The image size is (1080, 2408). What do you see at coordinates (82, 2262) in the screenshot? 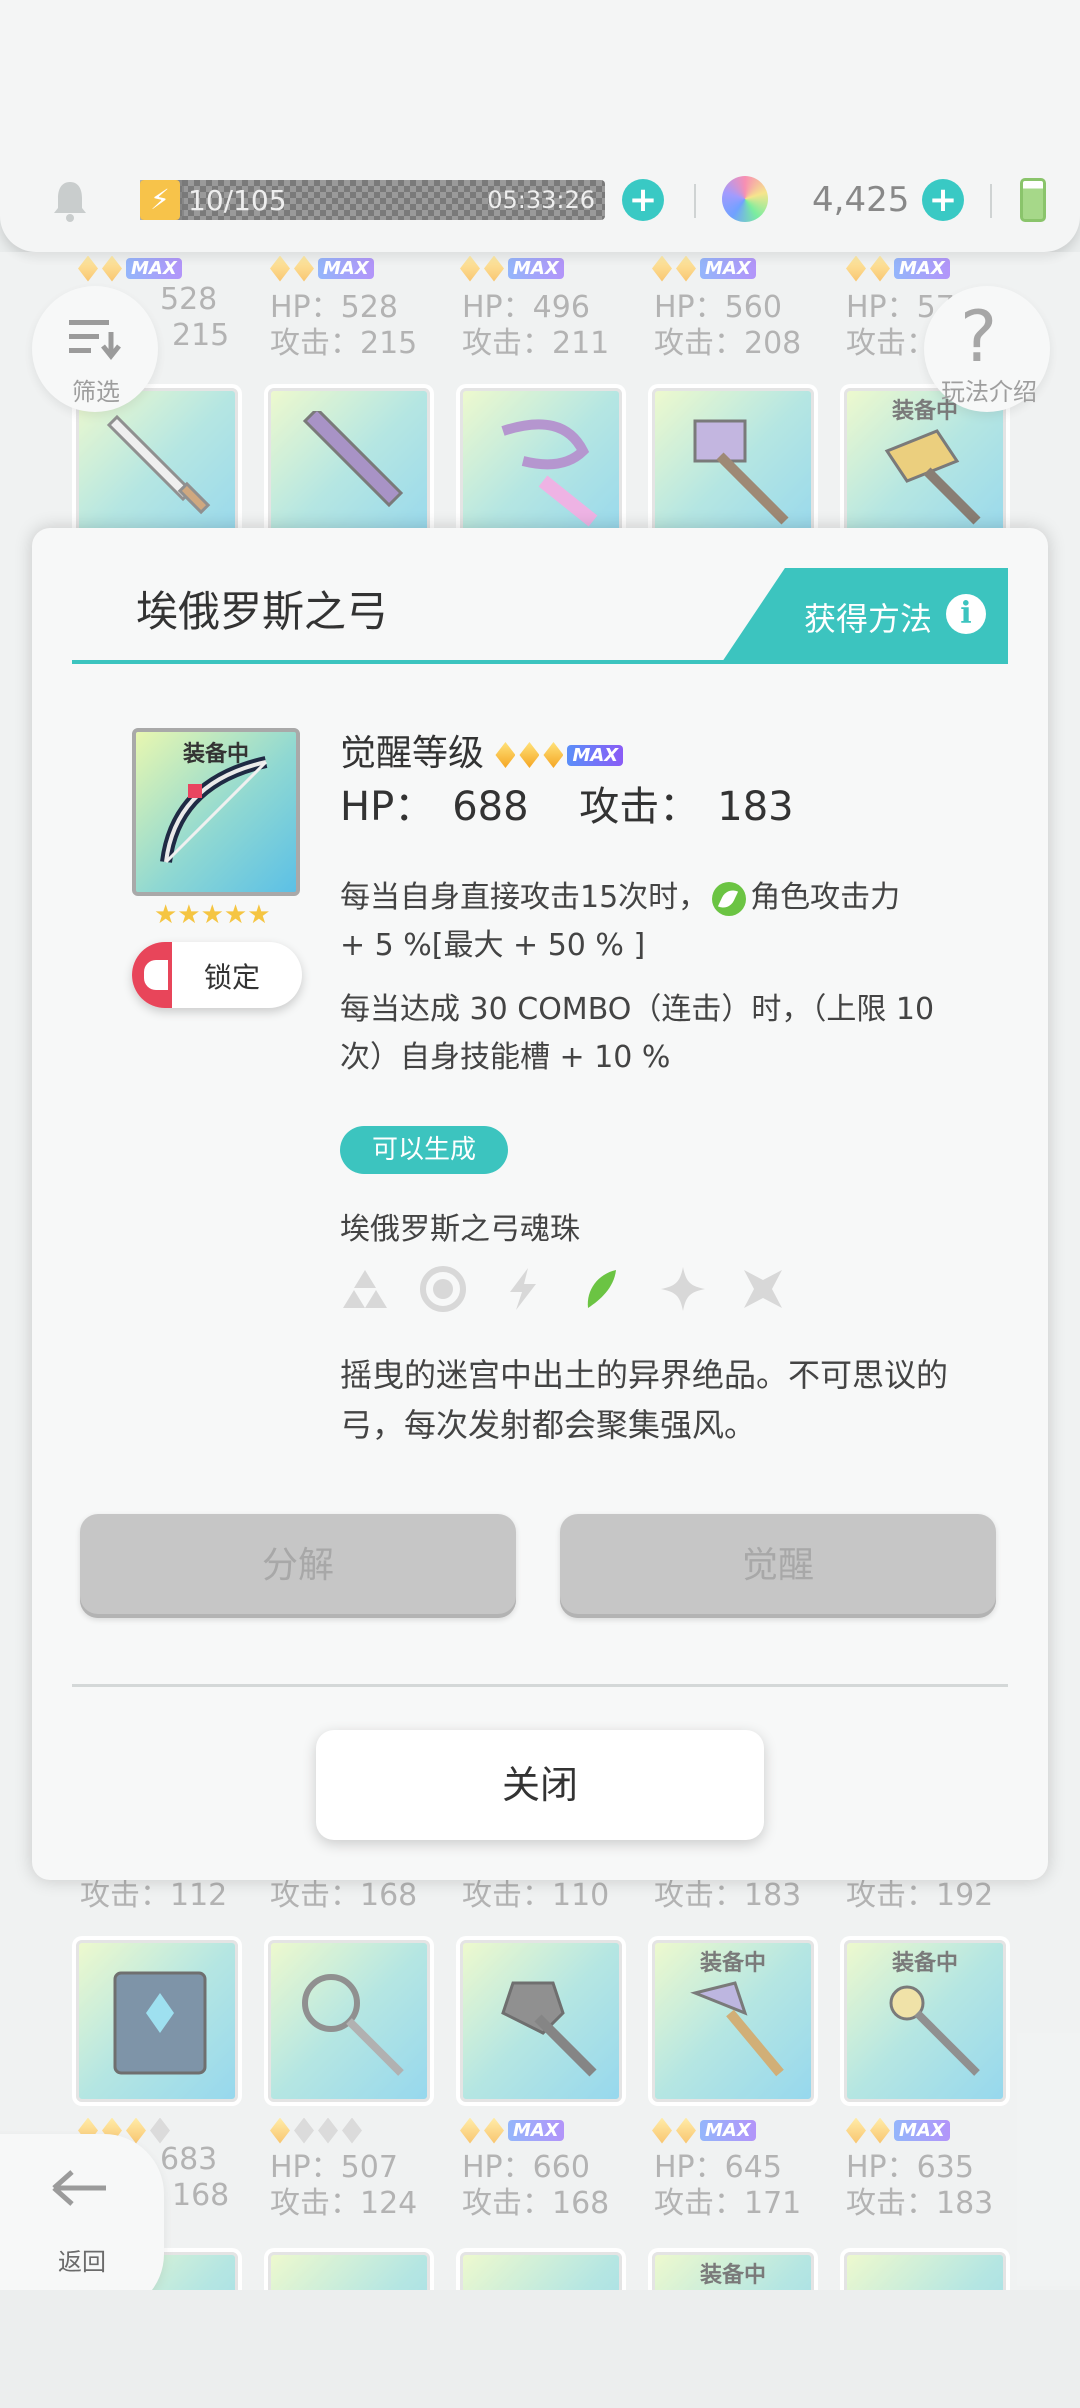
I see `back-label: 返回` at bounding box center [82, 2262].